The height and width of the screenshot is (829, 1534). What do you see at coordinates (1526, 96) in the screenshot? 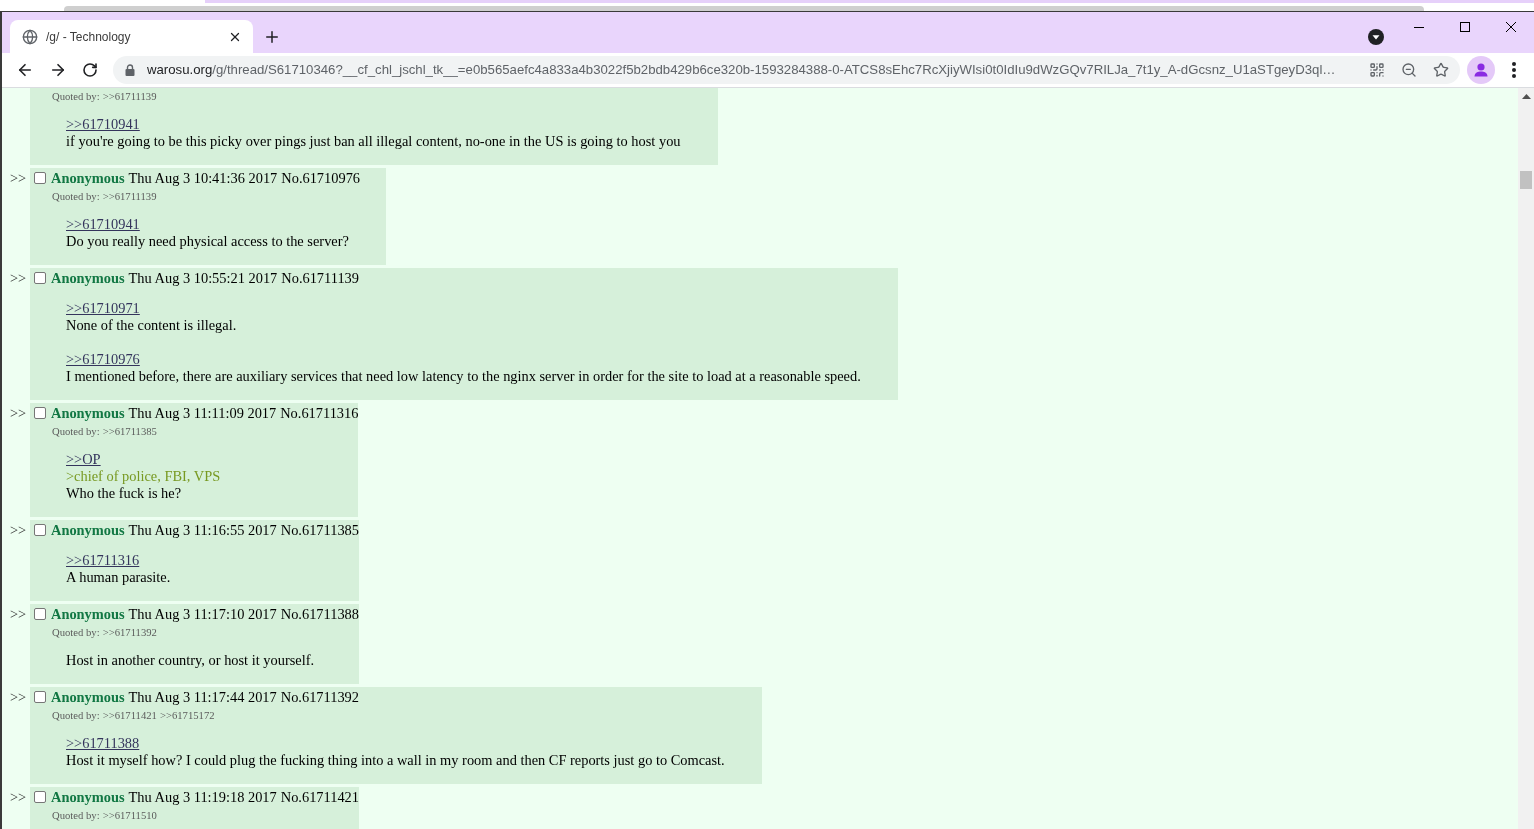
I see `scroll-up-arrow-icon` at bounding box center [1526, 96].